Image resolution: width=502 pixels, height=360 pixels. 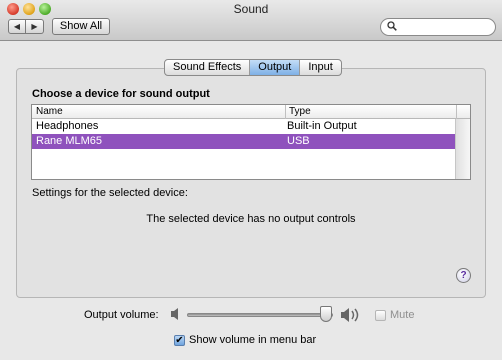 I want to click on device-type: Built-in Output, so click(x=322, y=126).